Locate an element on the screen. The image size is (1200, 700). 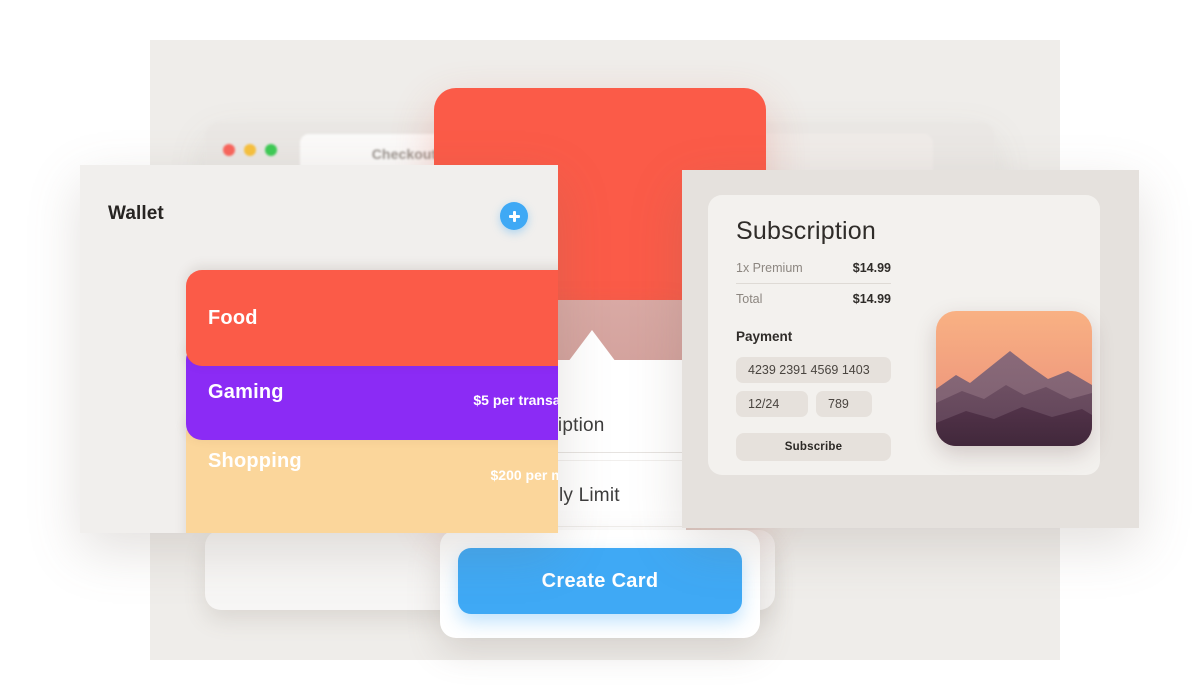
wallet-card-name: Gaming is located at coordinates (246, 391).